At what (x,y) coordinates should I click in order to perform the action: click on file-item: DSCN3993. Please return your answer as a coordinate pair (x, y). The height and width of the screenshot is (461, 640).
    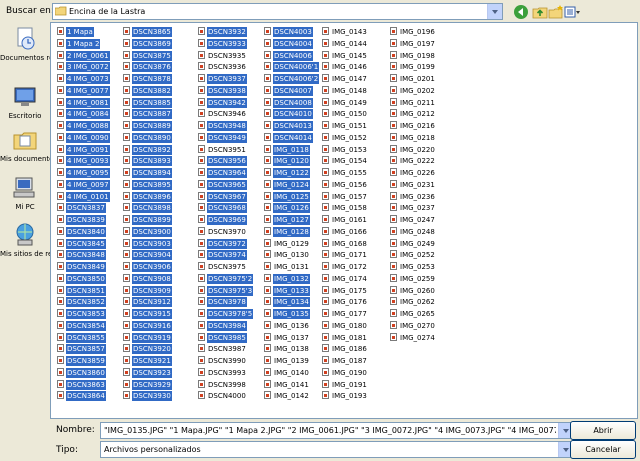
    Looking at the image, I should click on (228, 373).